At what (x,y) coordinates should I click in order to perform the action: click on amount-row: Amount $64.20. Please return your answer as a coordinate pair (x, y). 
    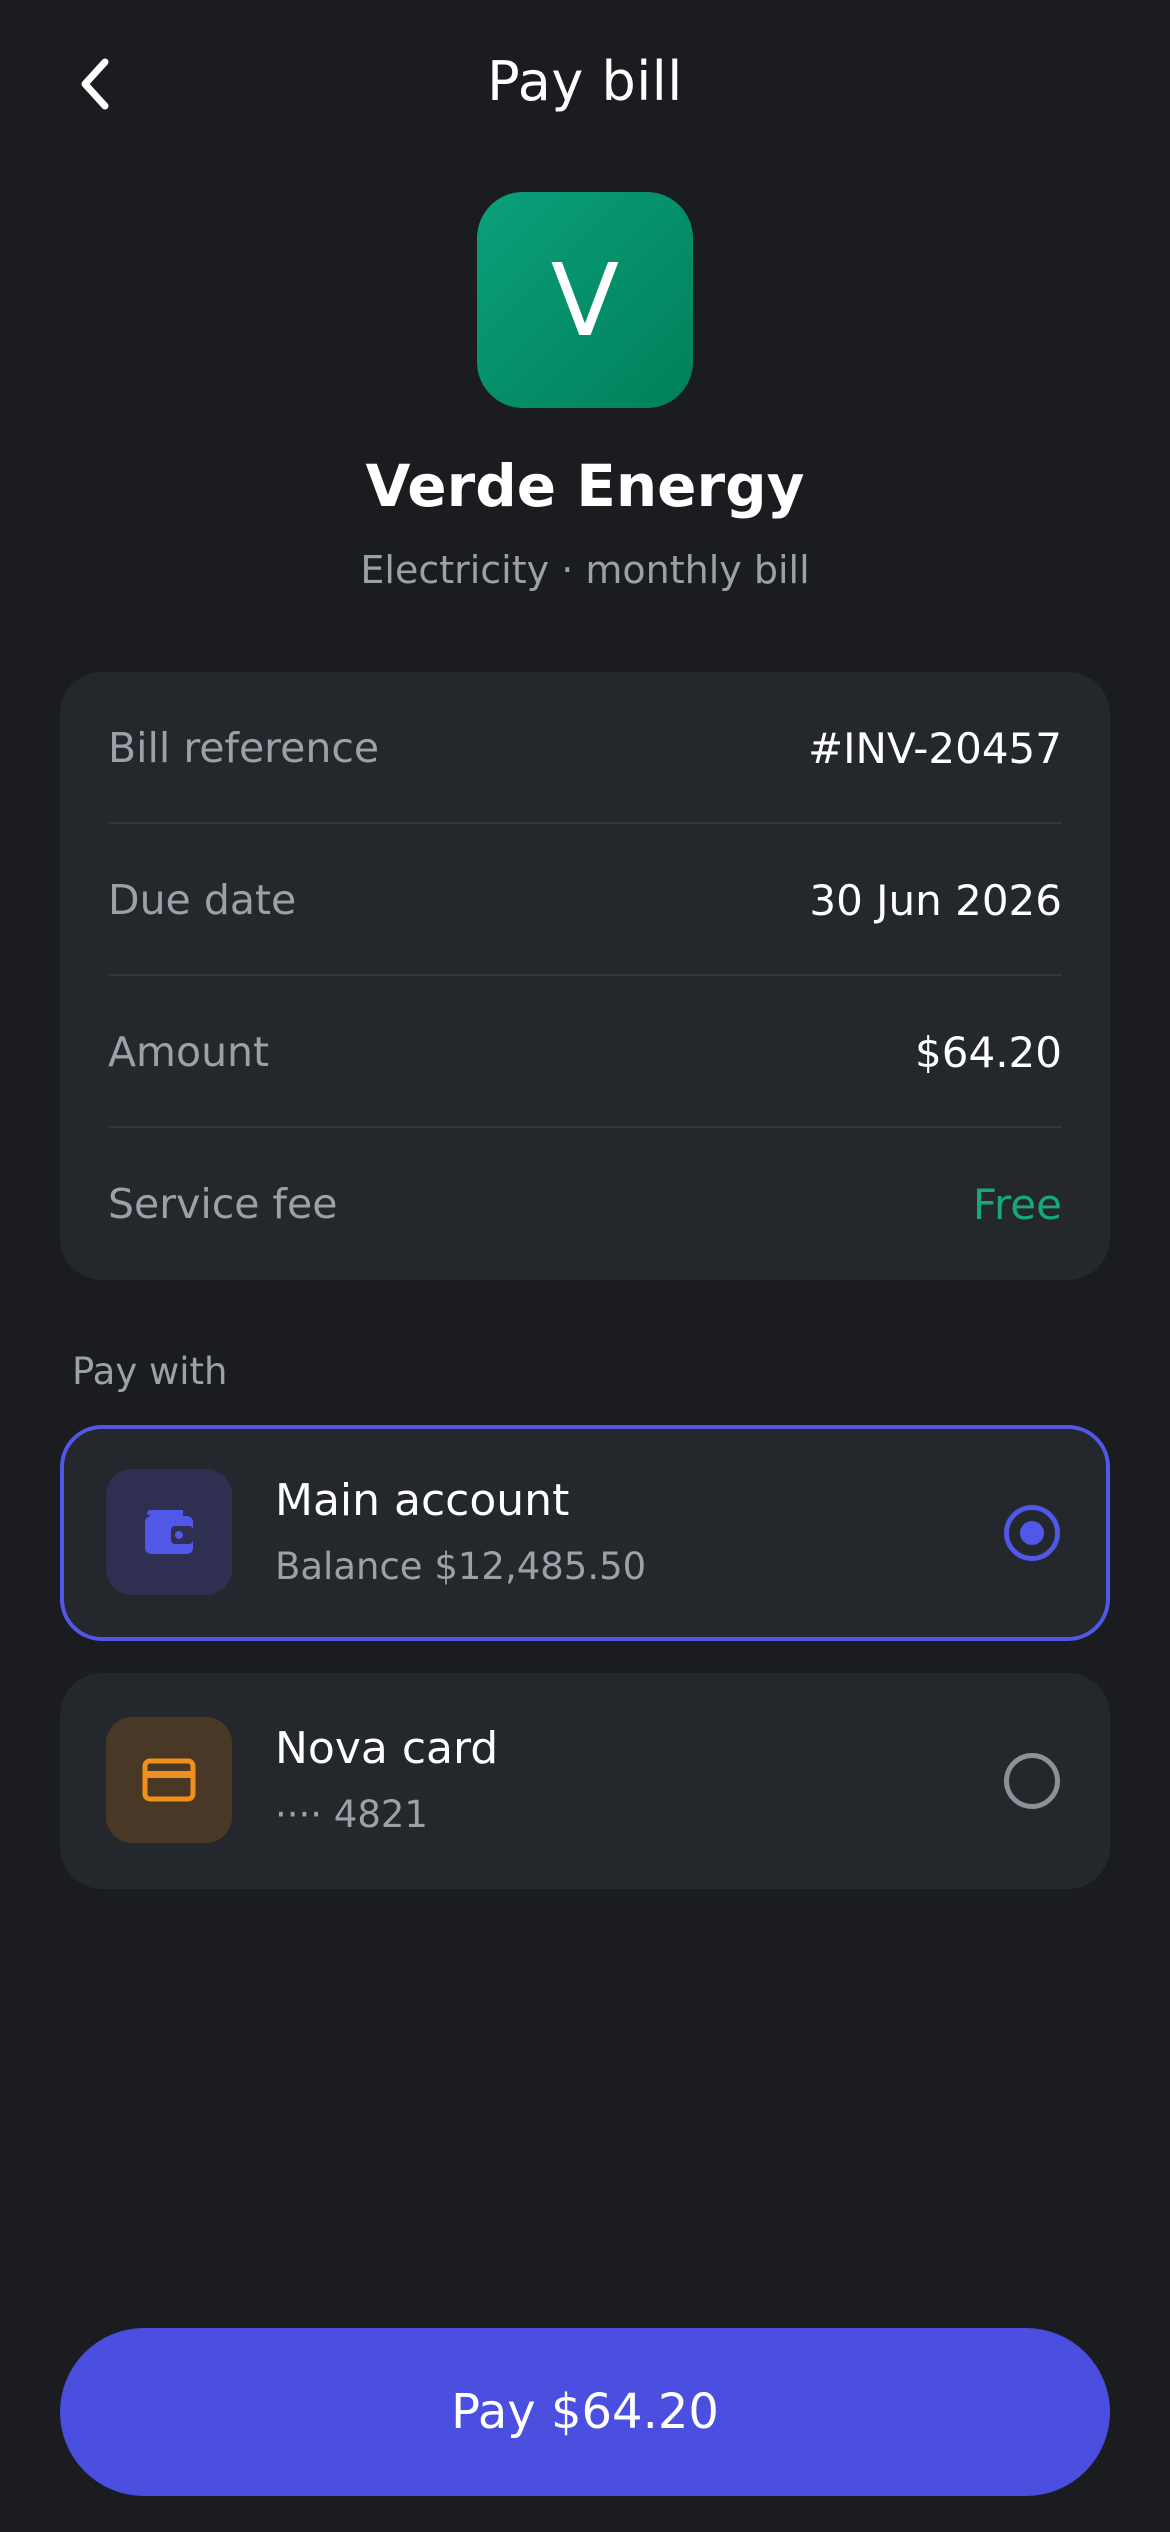
    Looking at the image, I should click on (585, 1052).